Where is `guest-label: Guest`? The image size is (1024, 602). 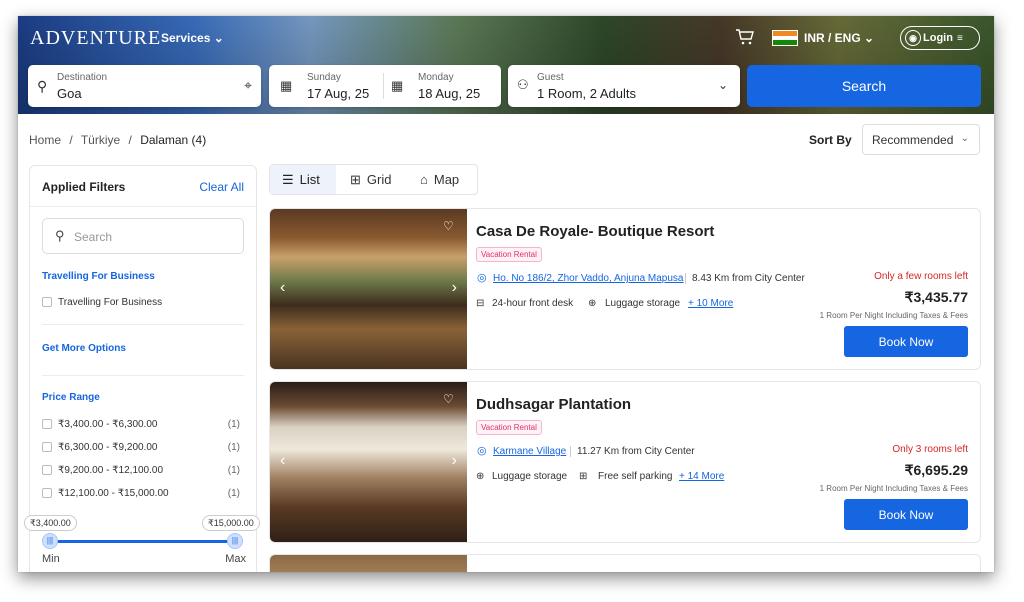
guest-label: Guest is located at coordinates (550, 77).